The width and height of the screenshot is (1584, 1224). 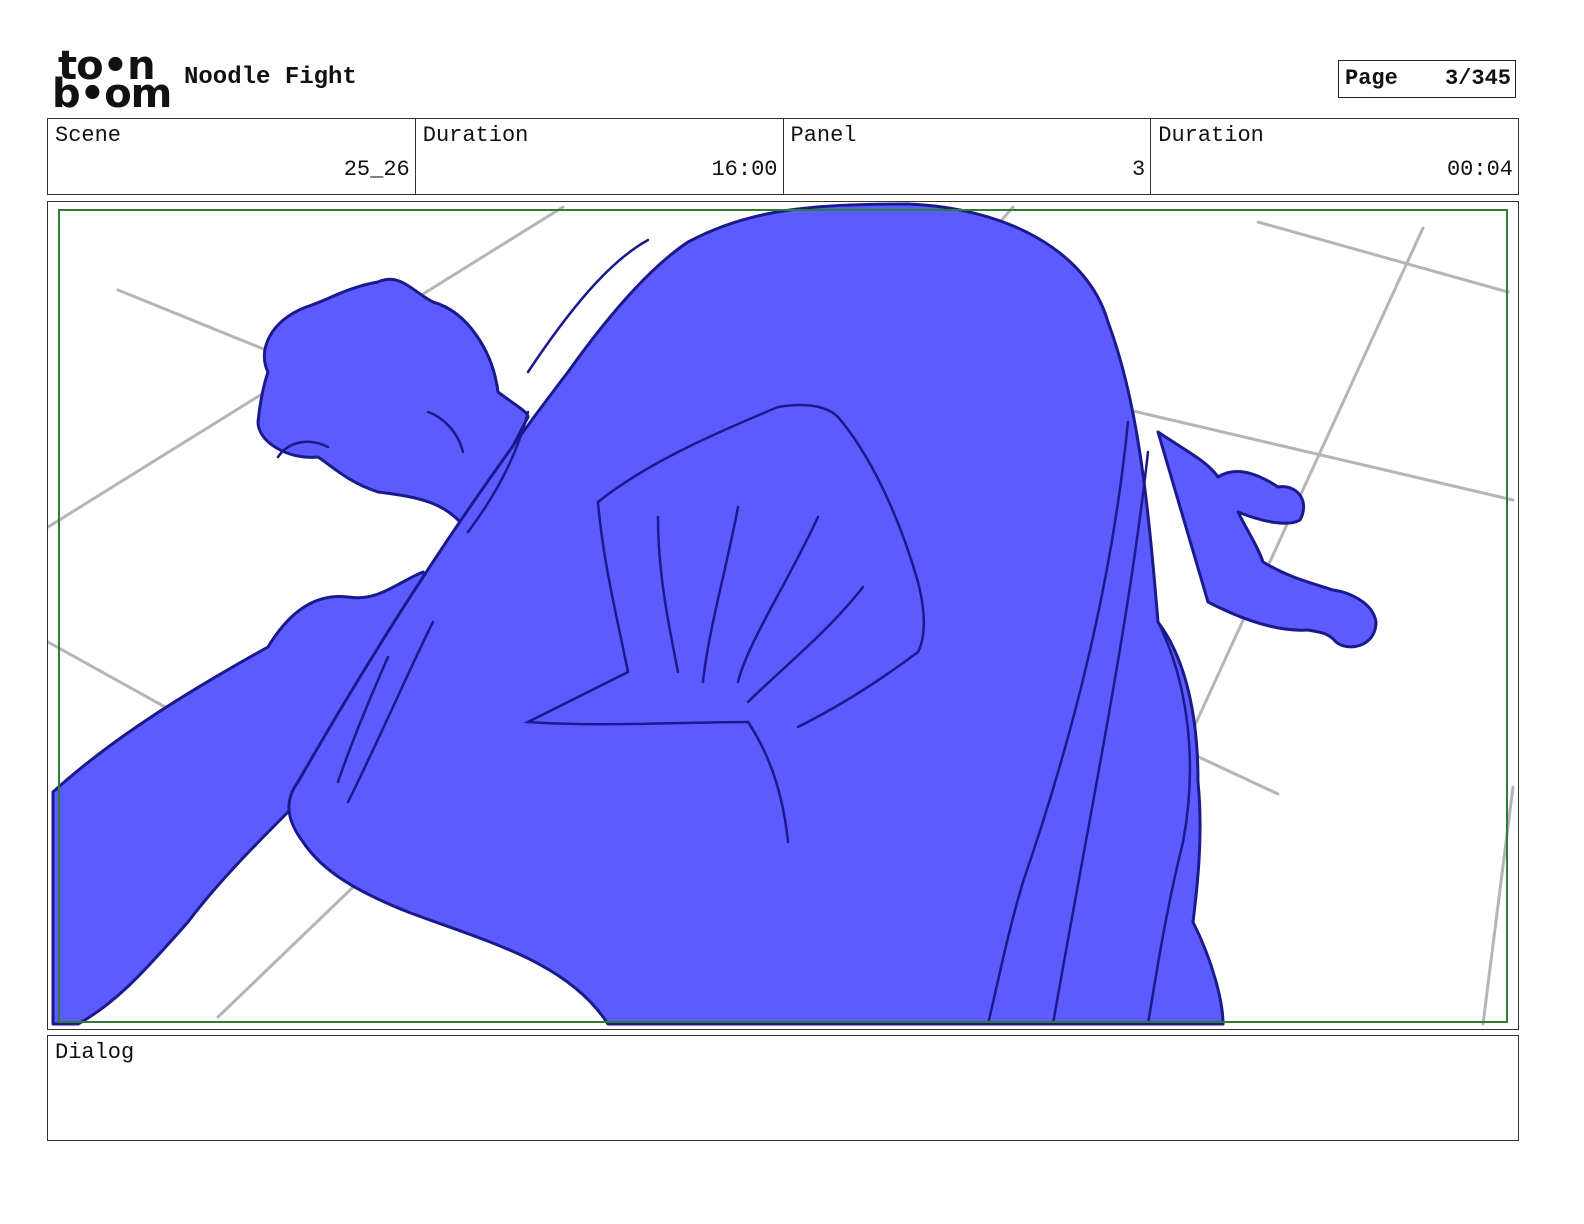 What do you see at coordinates (968, 156) in the screenshot?
I see `panel-cell: Panel 3` at bounding box center [968, 156].